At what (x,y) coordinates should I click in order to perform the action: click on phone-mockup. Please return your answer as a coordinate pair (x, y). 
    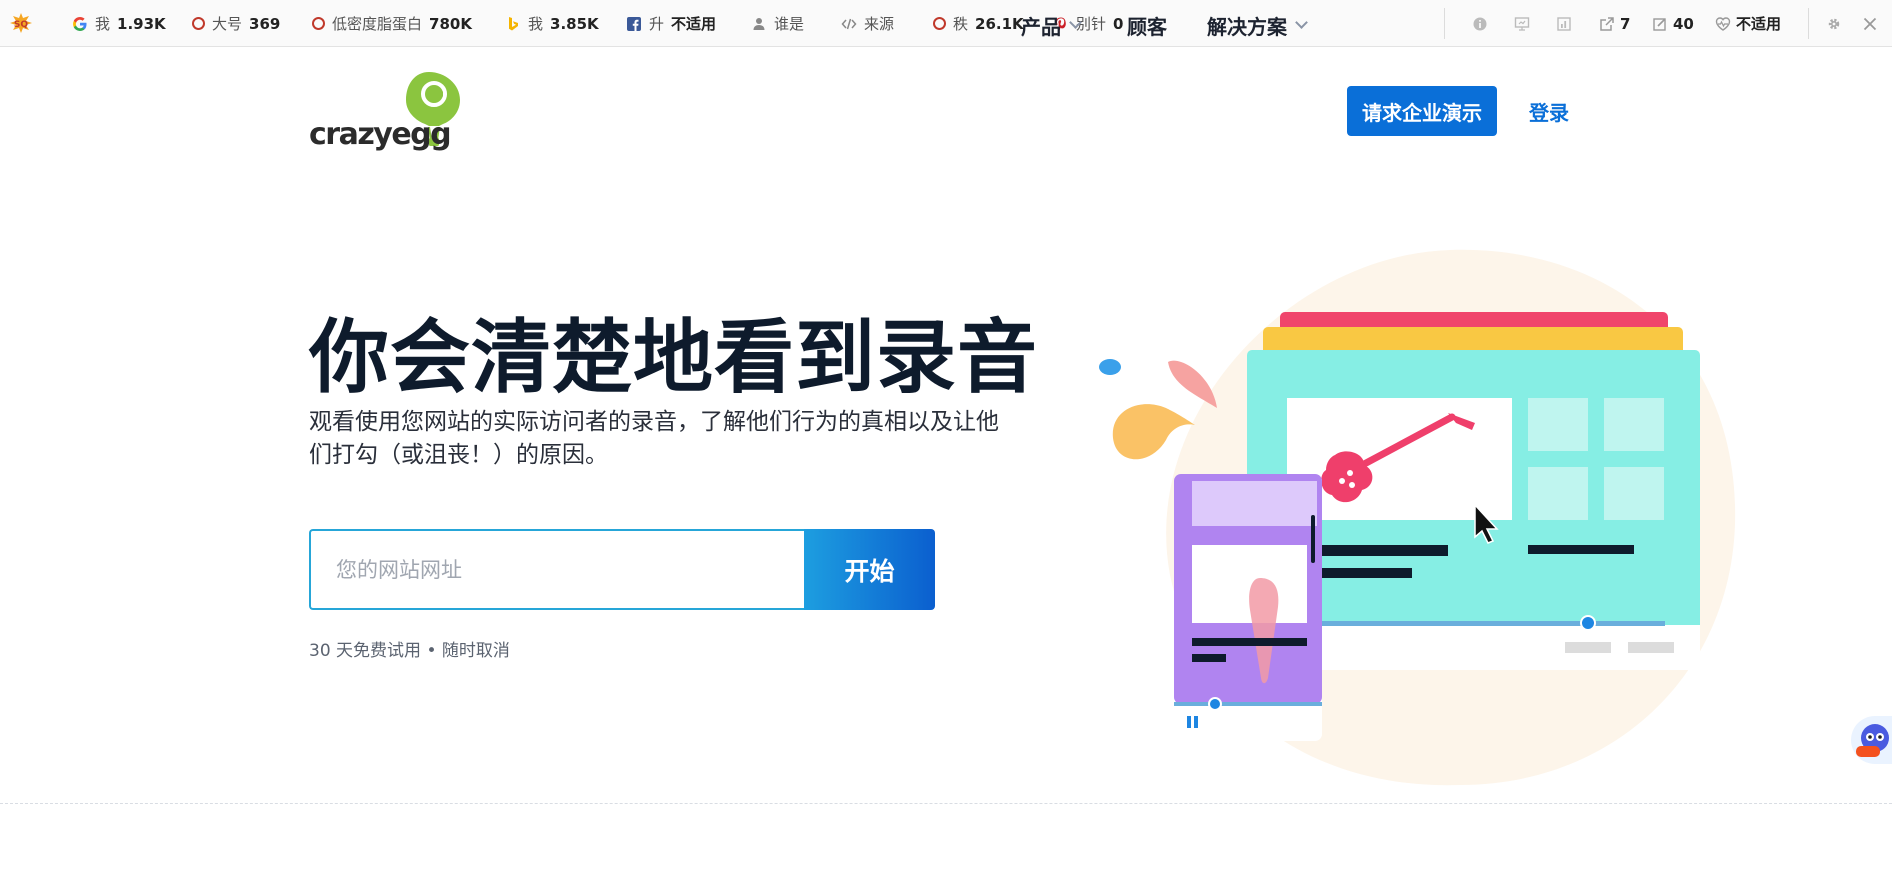
    Looking at the image, I should click on (1248, 607).